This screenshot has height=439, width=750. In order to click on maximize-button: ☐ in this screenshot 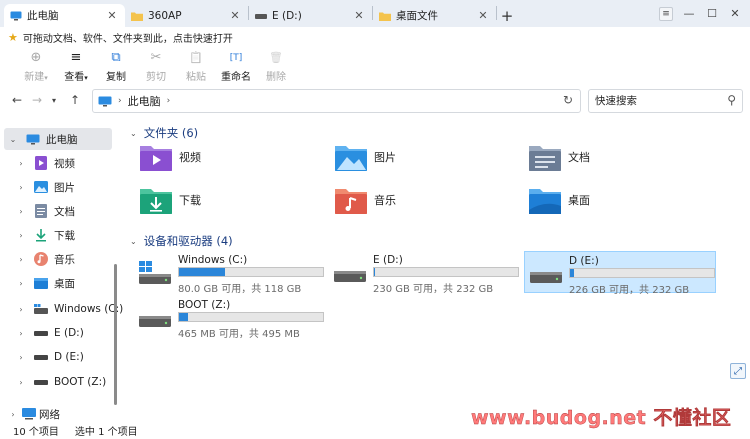, I will do `click(712, 13)`.